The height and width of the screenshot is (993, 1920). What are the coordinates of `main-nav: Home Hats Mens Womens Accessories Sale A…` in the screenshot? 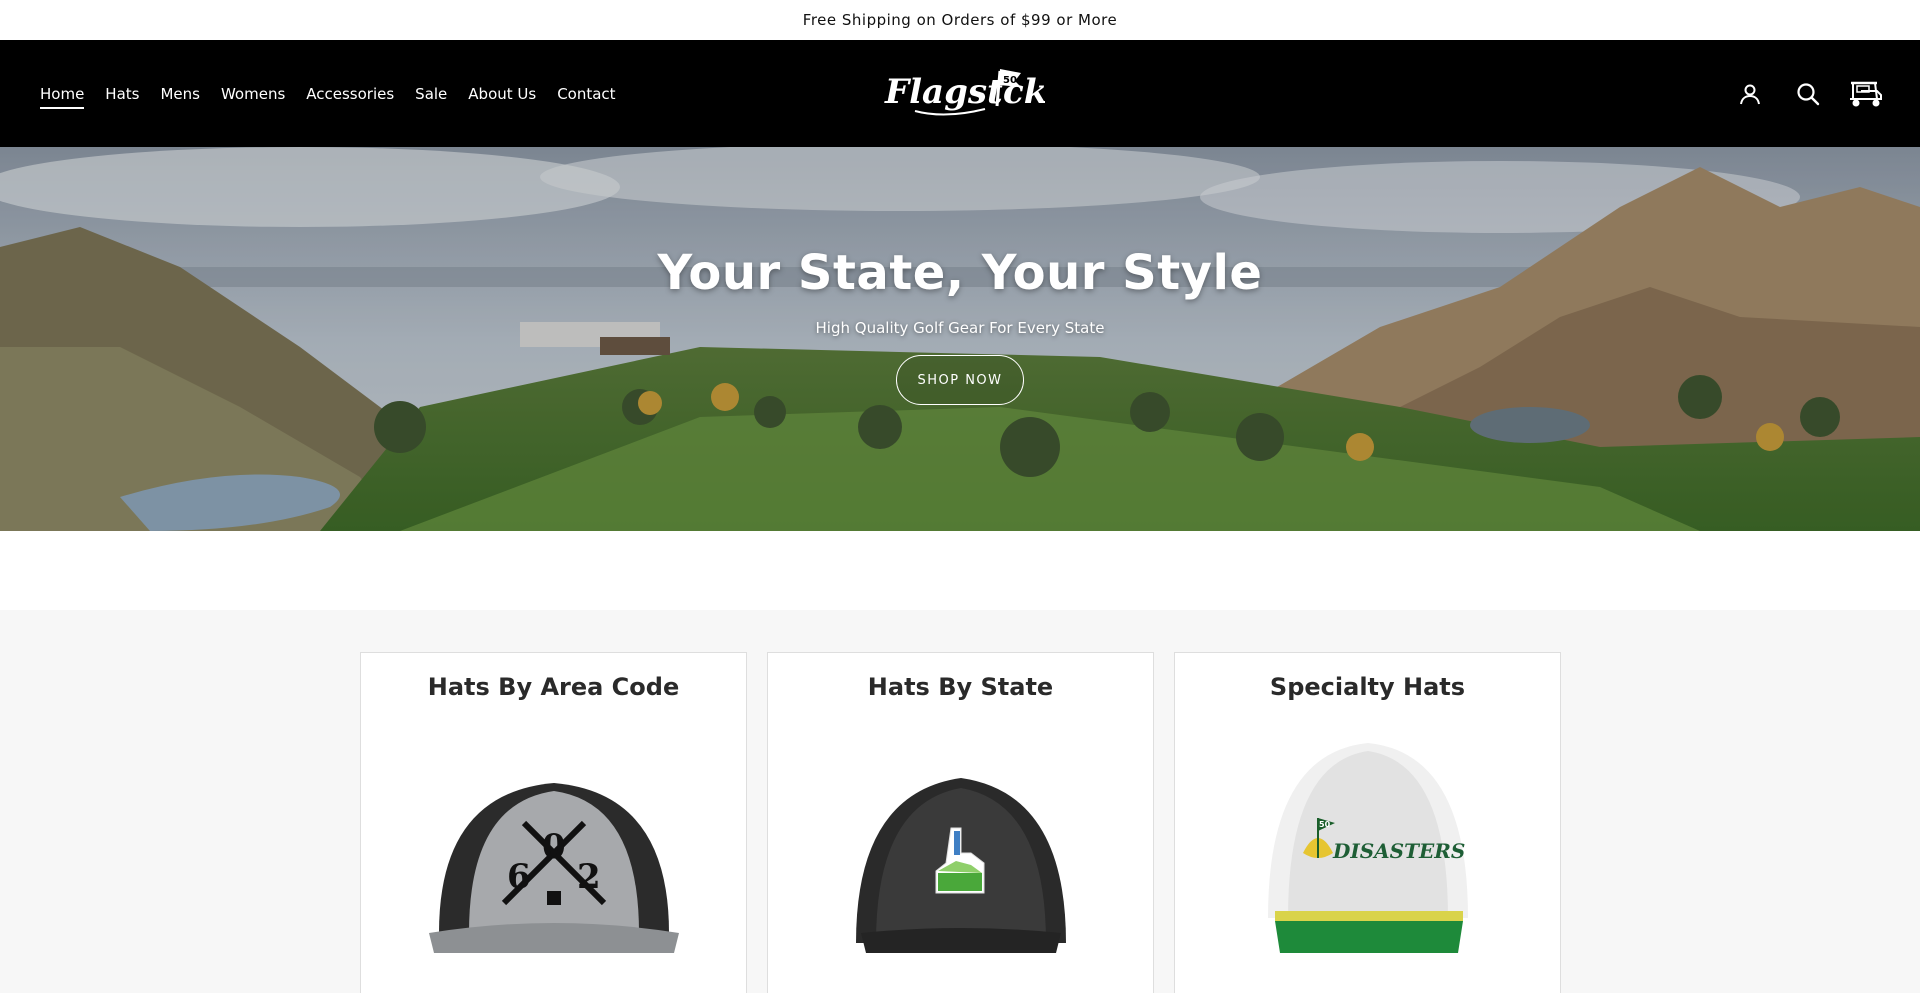 It's located at (338, 93).